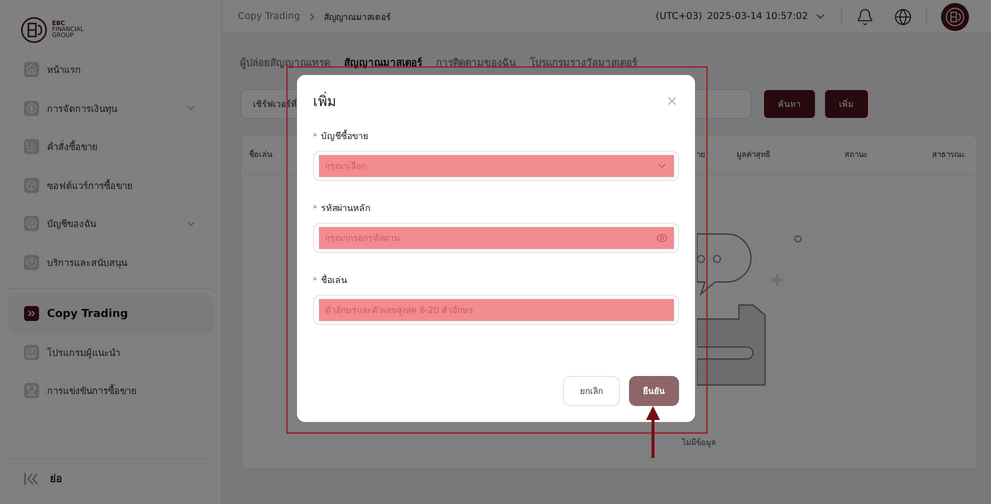  What do you see at coordinates (269, 16) in the screenshot?
I see `breadcrumb-item: Copy Trading` at bounding box center [269, 16].